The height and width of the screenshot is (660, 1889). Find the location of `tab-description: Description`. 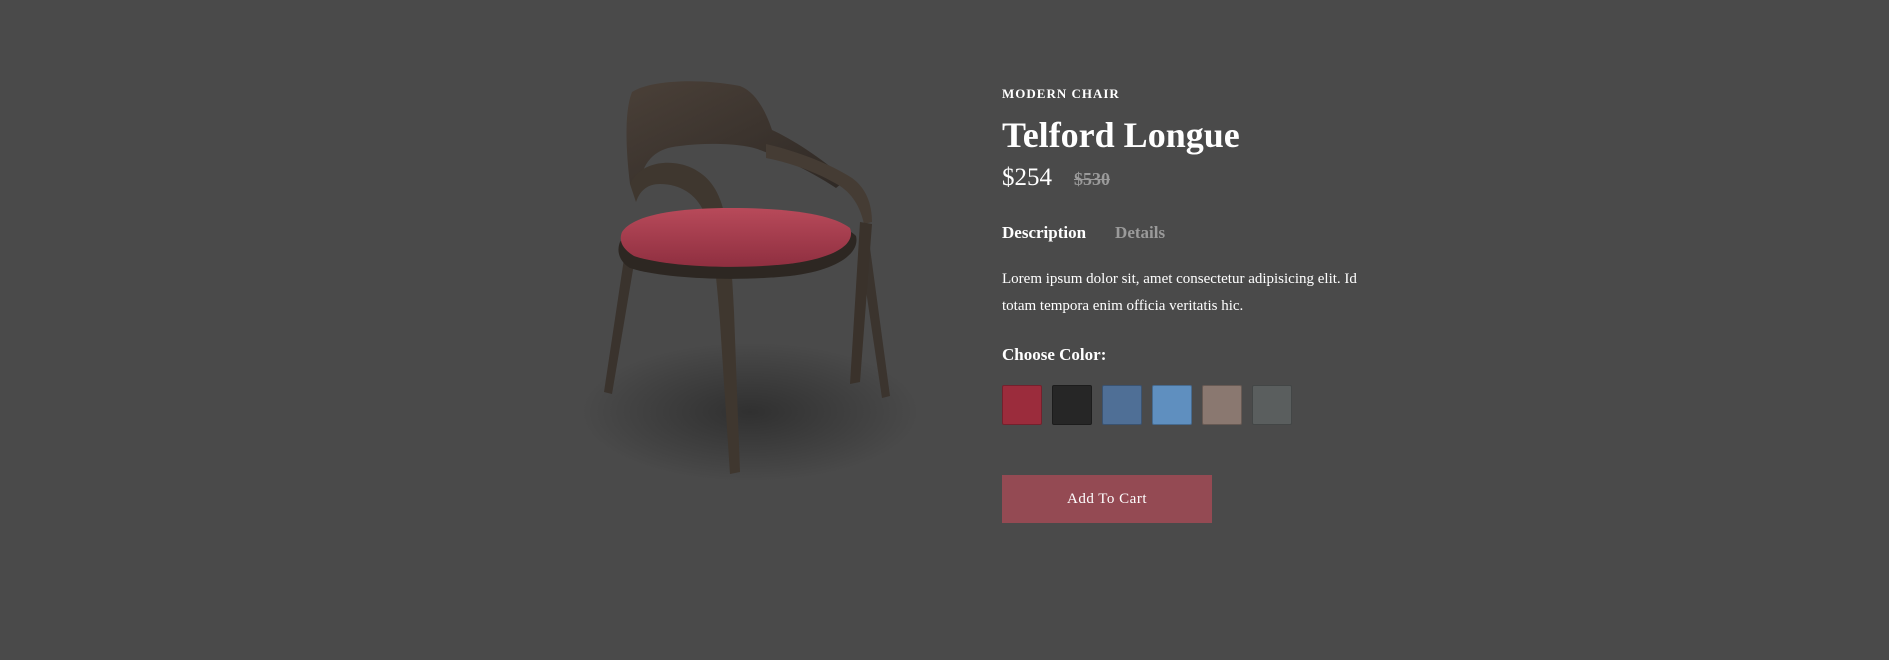

tab-description: Description is located at coordinates (1044, 233).